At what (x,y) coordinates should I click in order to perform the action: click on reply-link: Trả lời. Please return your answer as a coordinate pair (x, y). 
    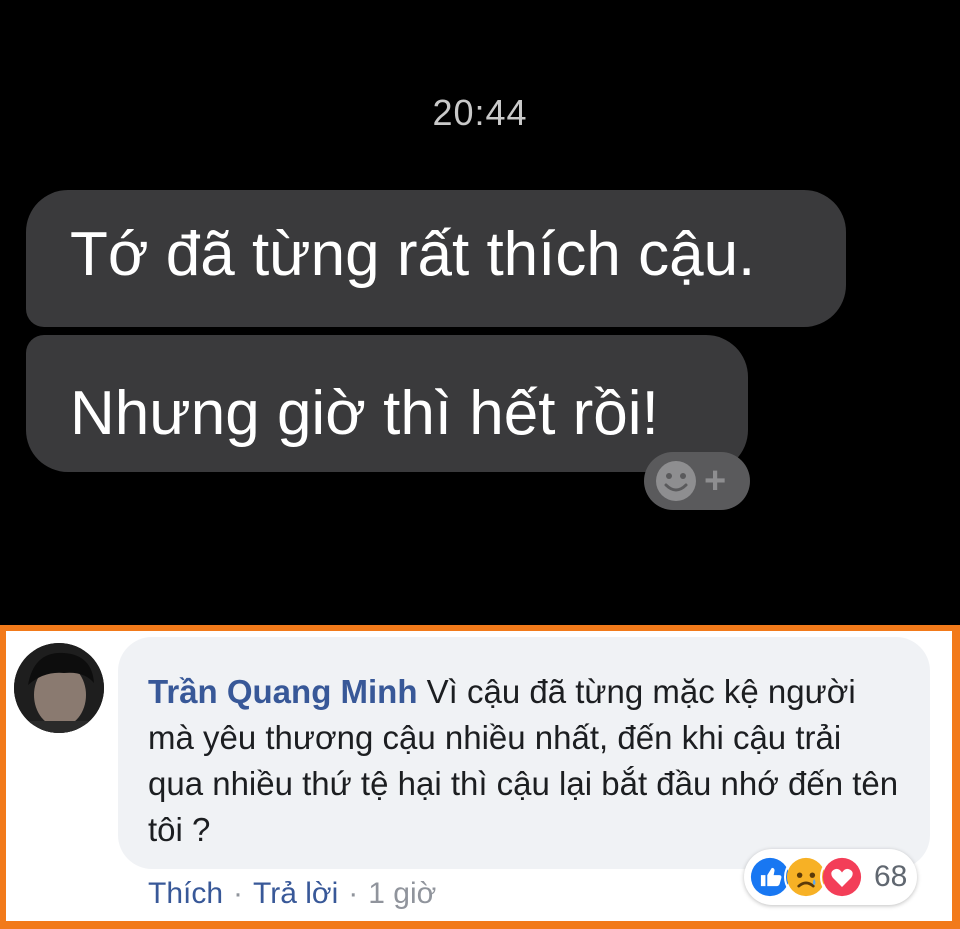
    Looking at the image, I should click on (295, 894).